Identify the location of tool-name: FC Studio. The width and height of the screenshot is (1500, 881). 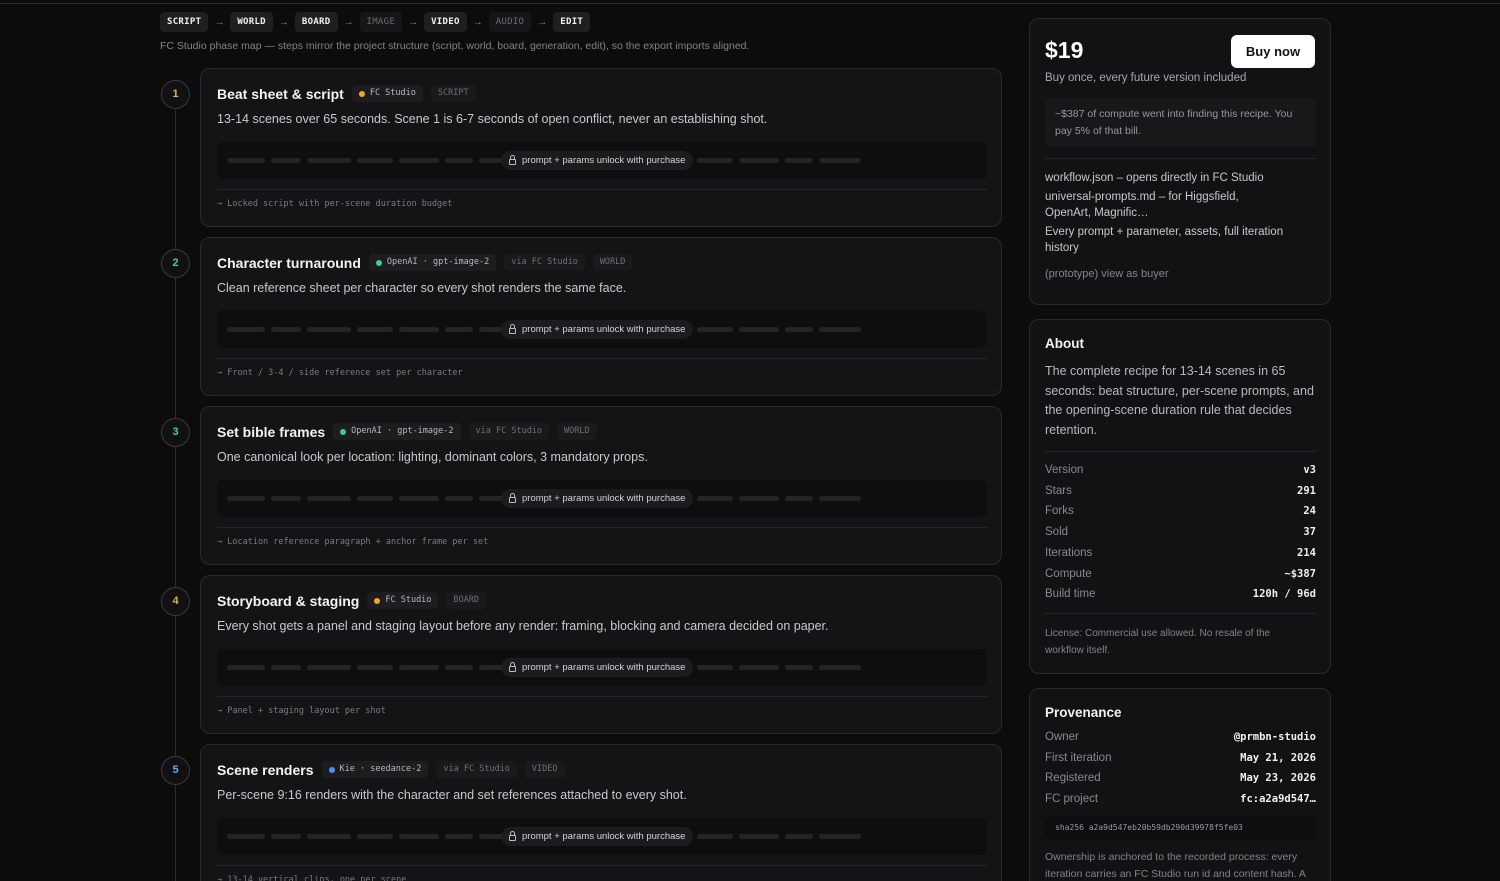
(392, 93).